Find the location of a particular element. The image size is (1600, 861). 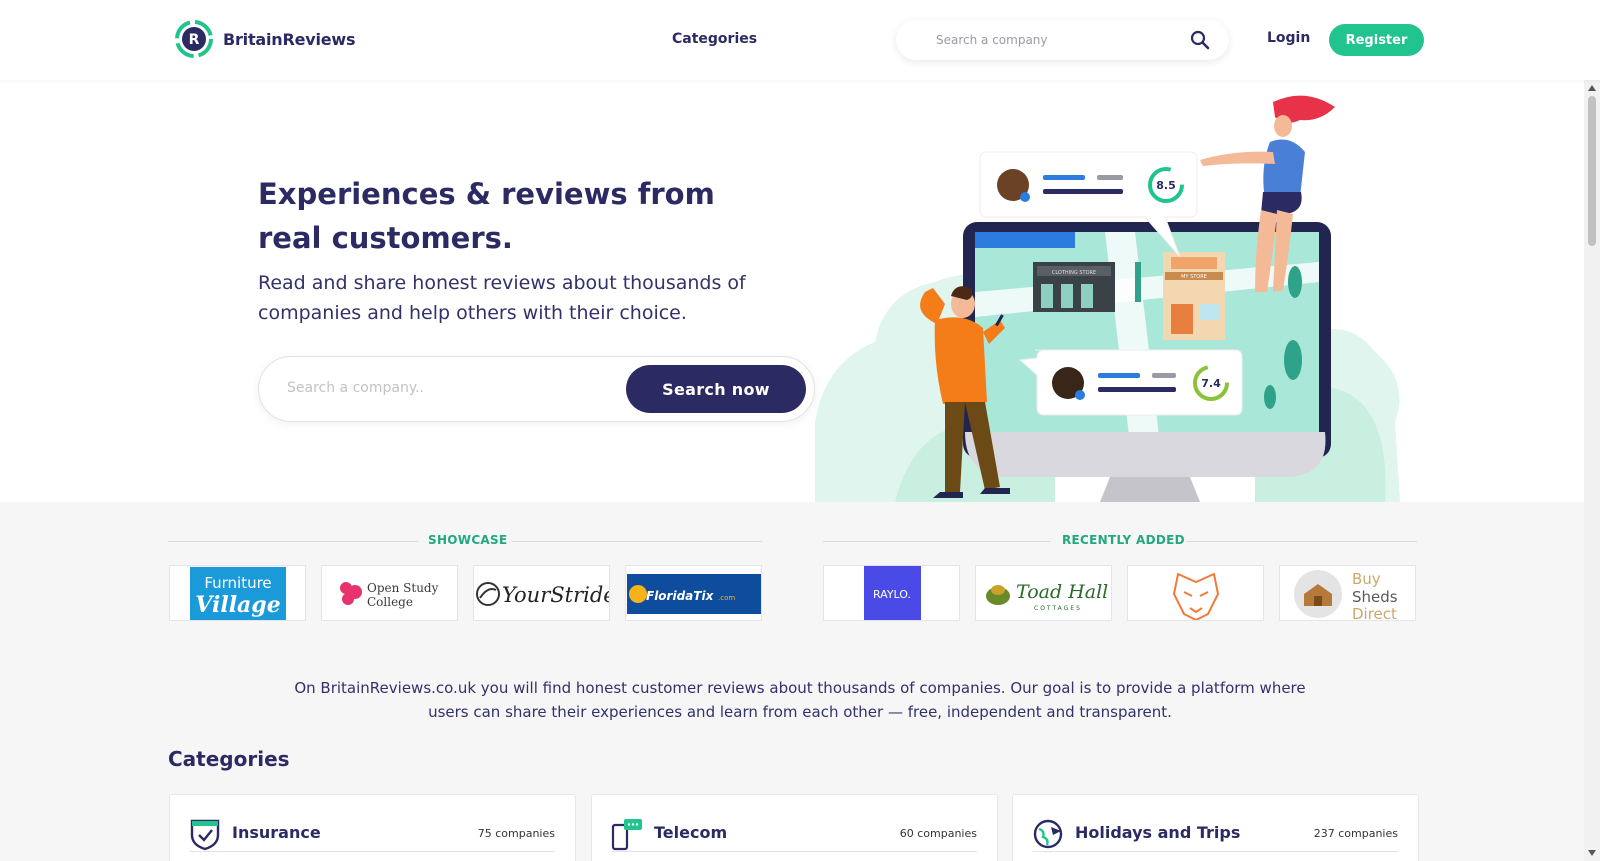

showcase-logo-floridatix: FloridaTix .com is located at coordinates (693, 593).